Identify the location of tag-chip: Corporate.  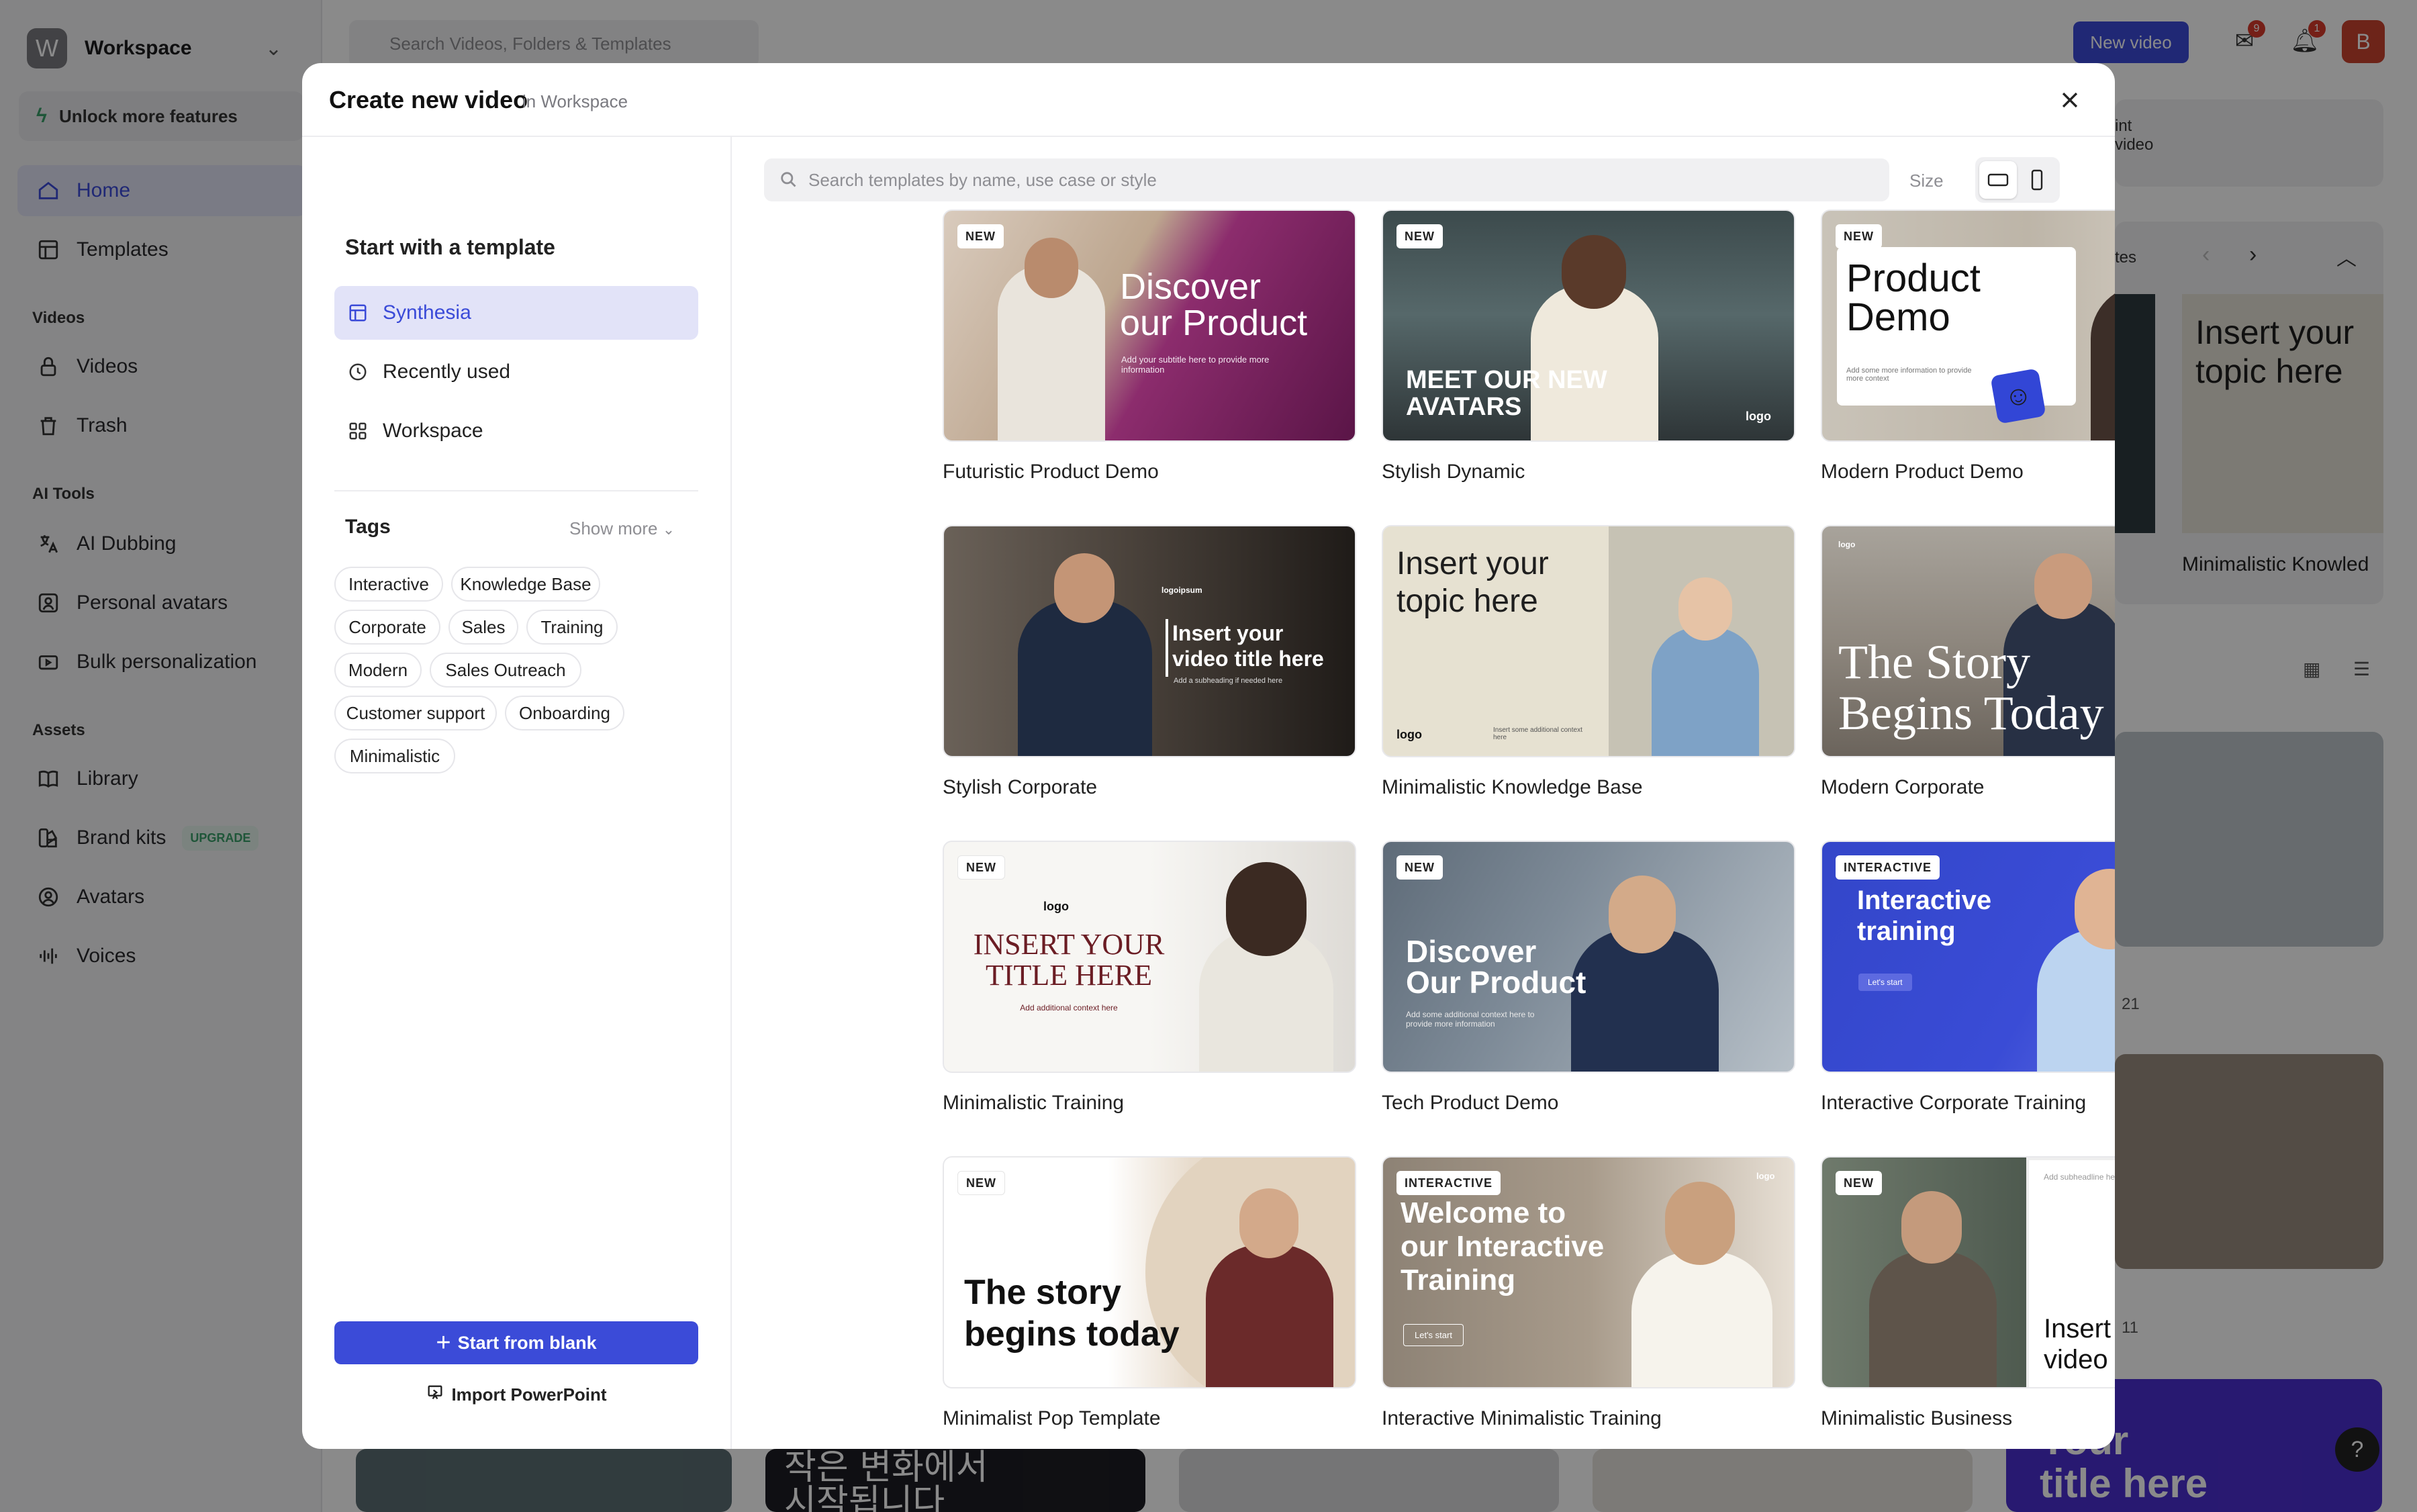
(387, 627).